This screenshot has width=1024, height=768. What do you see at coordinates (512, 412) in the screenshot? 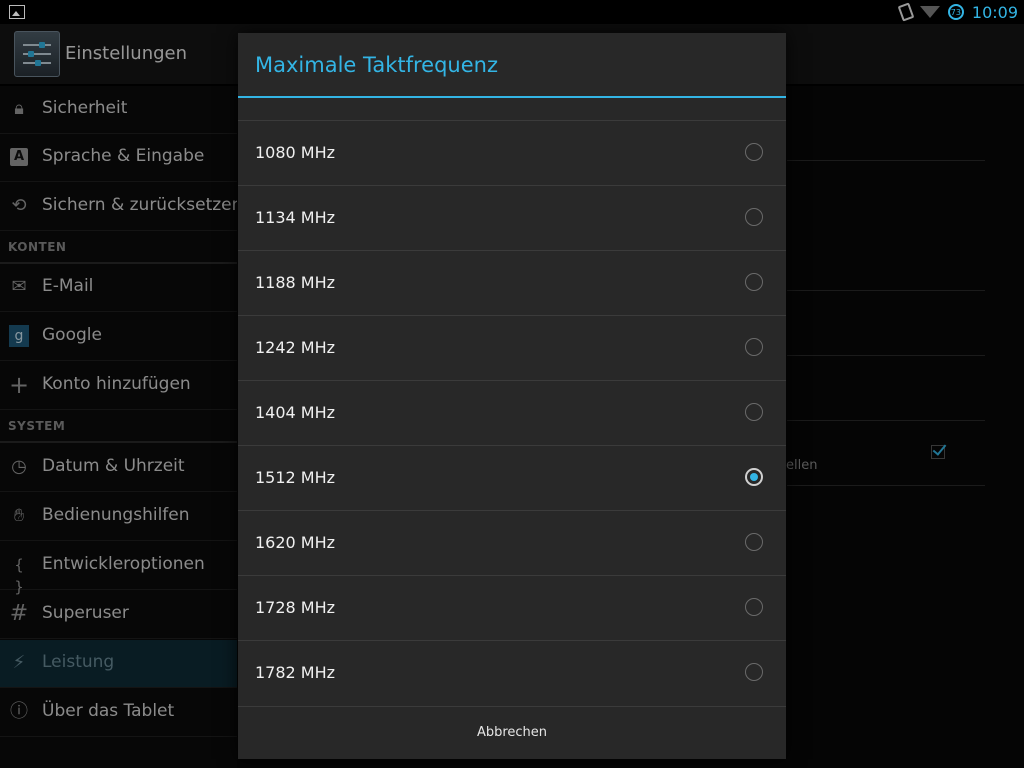
I see `frequency-option: 1404 MHz` at bounding box center [512, 412].